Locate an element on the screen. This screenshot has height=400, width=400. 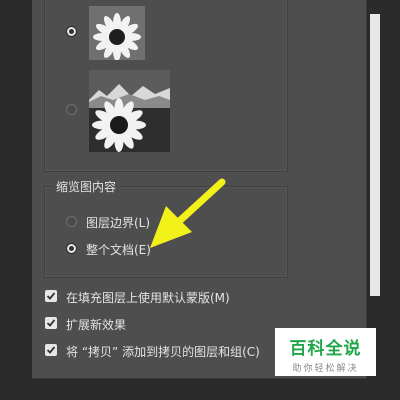
default-mask-label: 在填充图层上使用默认蒙版(M) is located at coordinates (148, 297).